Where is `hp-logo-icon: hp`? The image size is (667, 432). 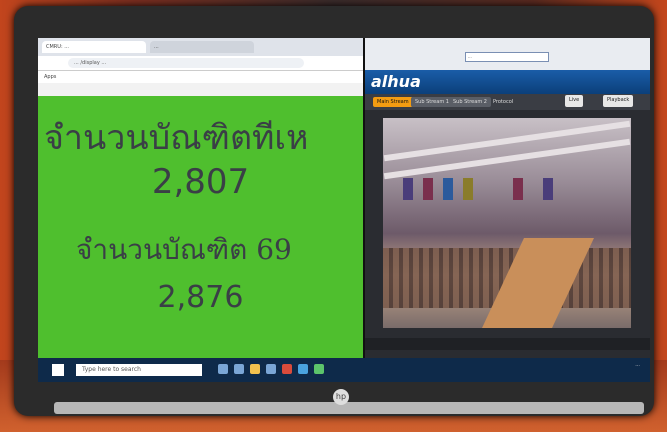 hp-logo-icon: hp is located at coordinates (341, 397).